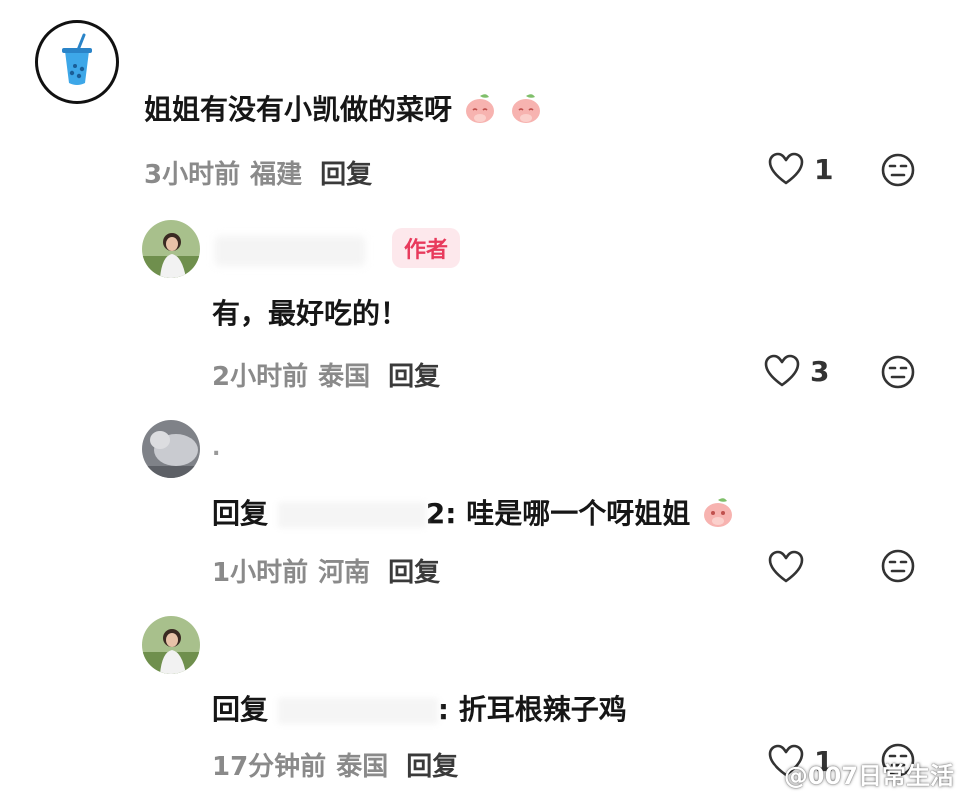  Describe the element at coordinates (820, 371) in the screenshot. I see `like-count: 3` at that location.